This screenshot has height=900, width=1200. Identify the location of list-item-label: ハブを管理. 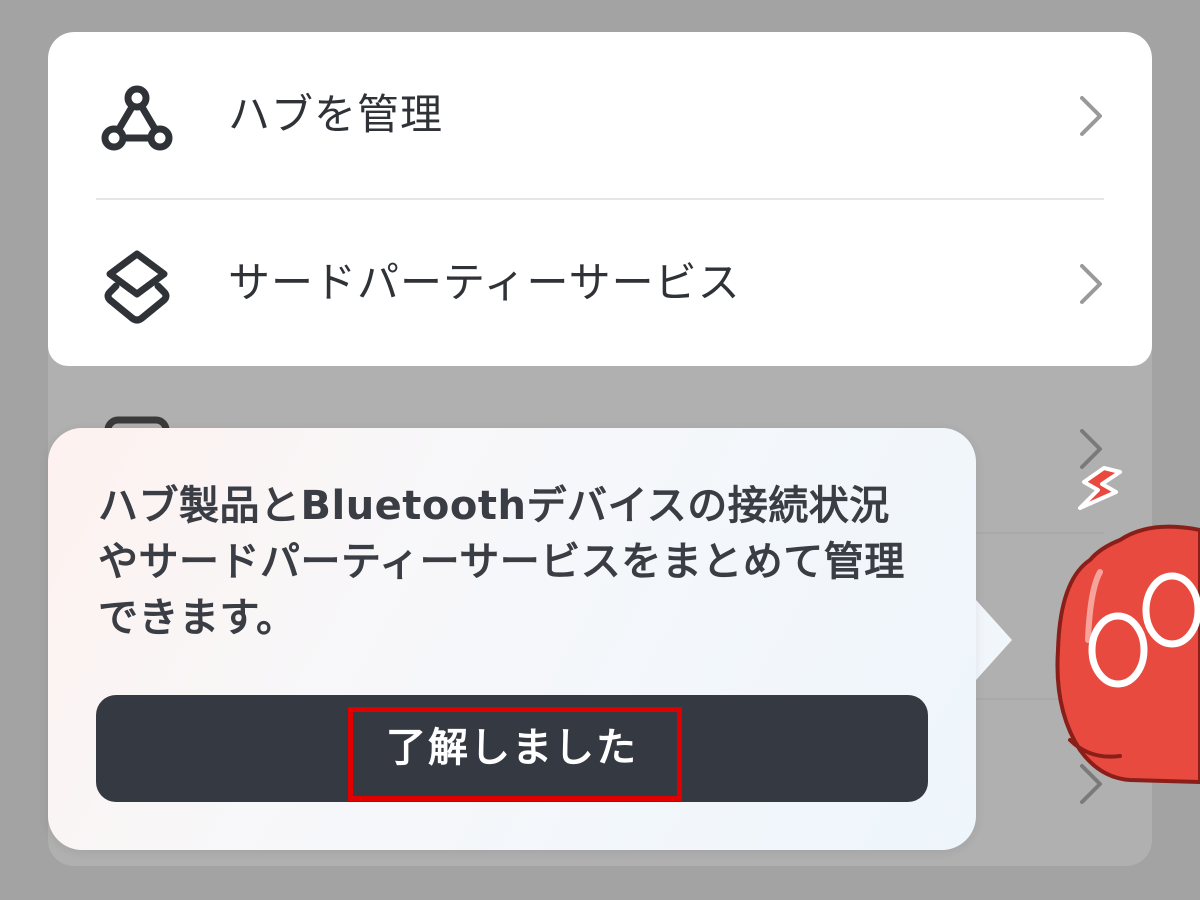
(336, 114).